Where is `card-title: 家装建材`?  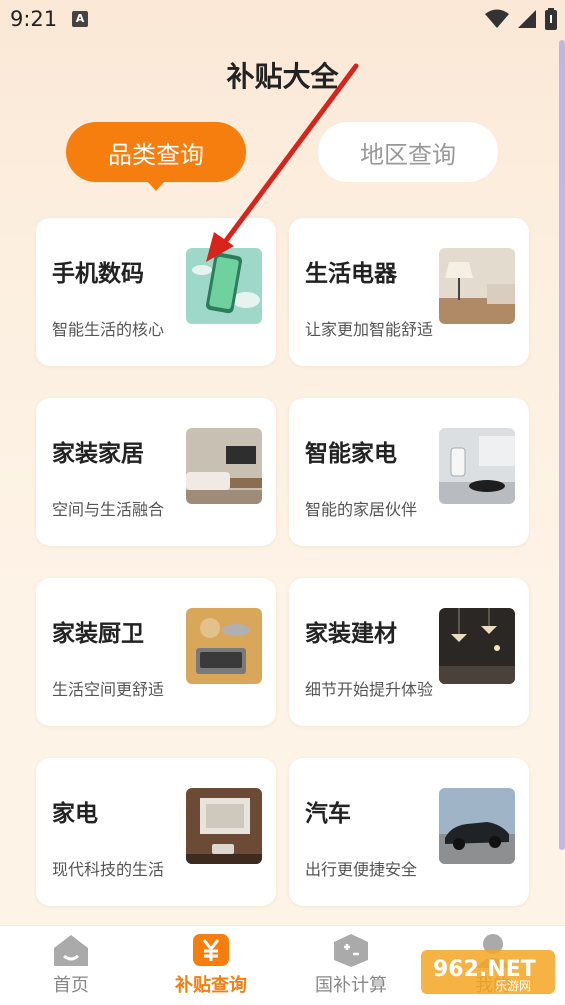 card-title: 家装建材 is located at coordinates (351, 634).